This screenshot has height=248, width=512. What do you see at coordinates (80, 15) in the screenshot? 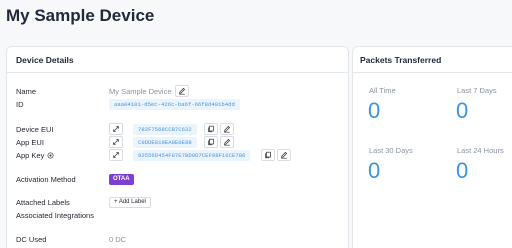
I see `page-title: My Sample Device` at bounding box center [80, 15].